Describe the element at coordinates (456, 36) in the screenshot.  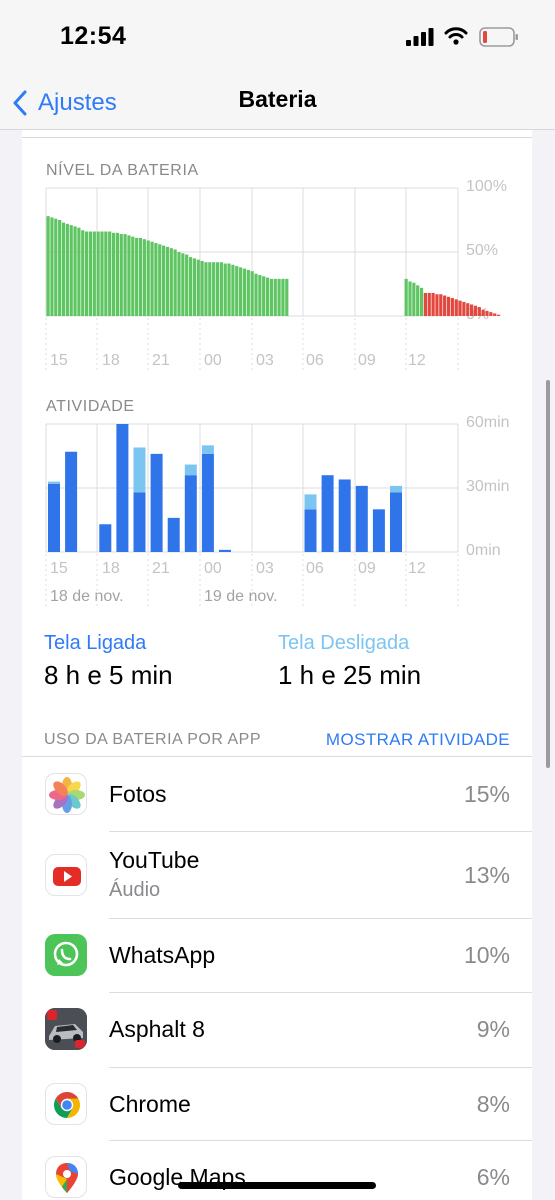
I see `wifi-icon` at that location.